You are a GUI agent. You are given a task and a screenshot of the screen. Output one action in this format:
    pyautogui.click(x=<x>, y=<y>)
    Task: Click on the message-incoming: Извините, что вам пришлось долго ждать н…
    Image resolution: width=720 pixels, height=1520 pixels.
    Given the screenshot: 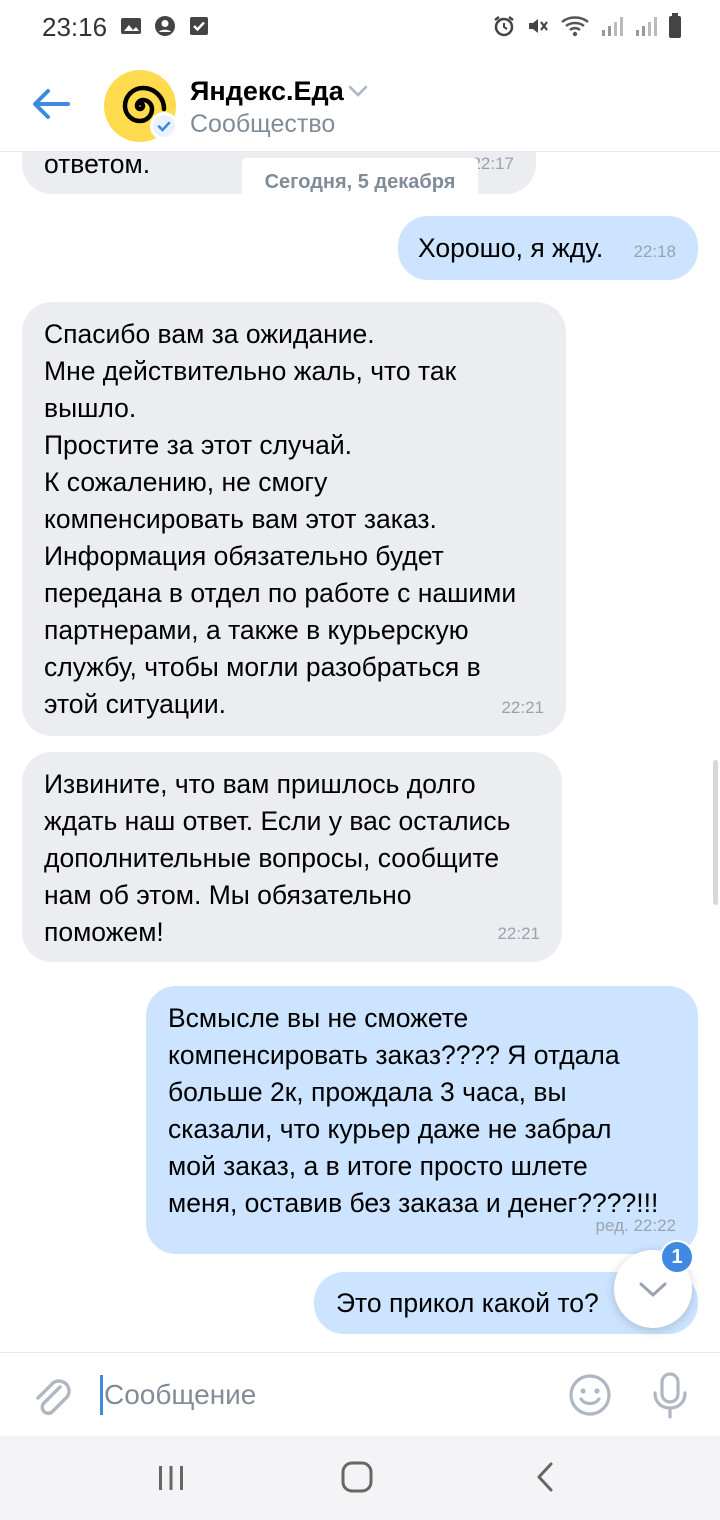 What is the action you would take?
    pyautogui.click(x=292, y=857)
    